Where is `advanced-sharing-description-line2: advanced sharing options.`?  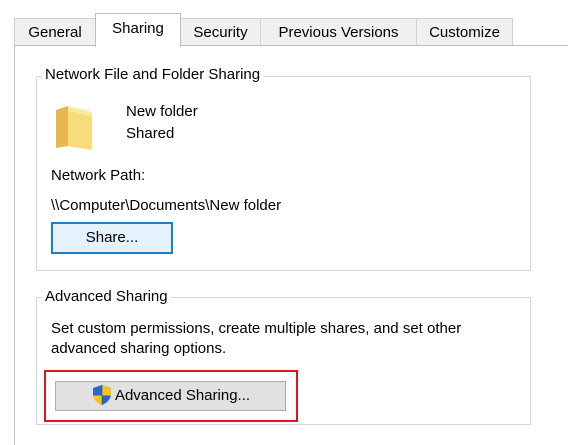 advanced-sharing-description-line2: advanced sharing options. is located at coordinates (139, 348).